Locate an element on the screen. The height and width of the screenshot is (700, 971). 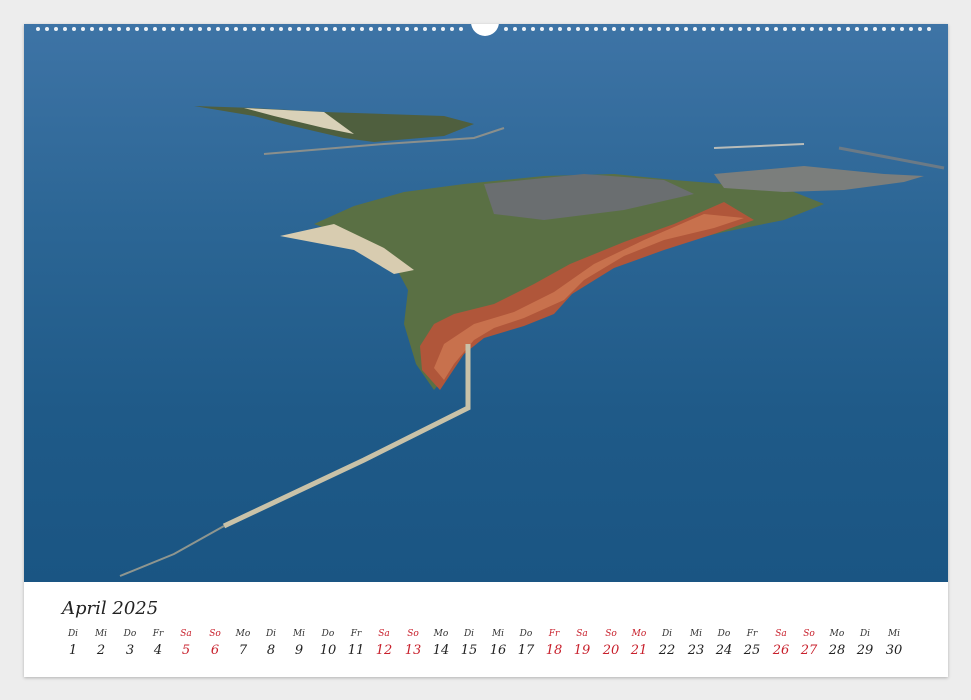
day-number: 27 is located at coordinates (809, 650).